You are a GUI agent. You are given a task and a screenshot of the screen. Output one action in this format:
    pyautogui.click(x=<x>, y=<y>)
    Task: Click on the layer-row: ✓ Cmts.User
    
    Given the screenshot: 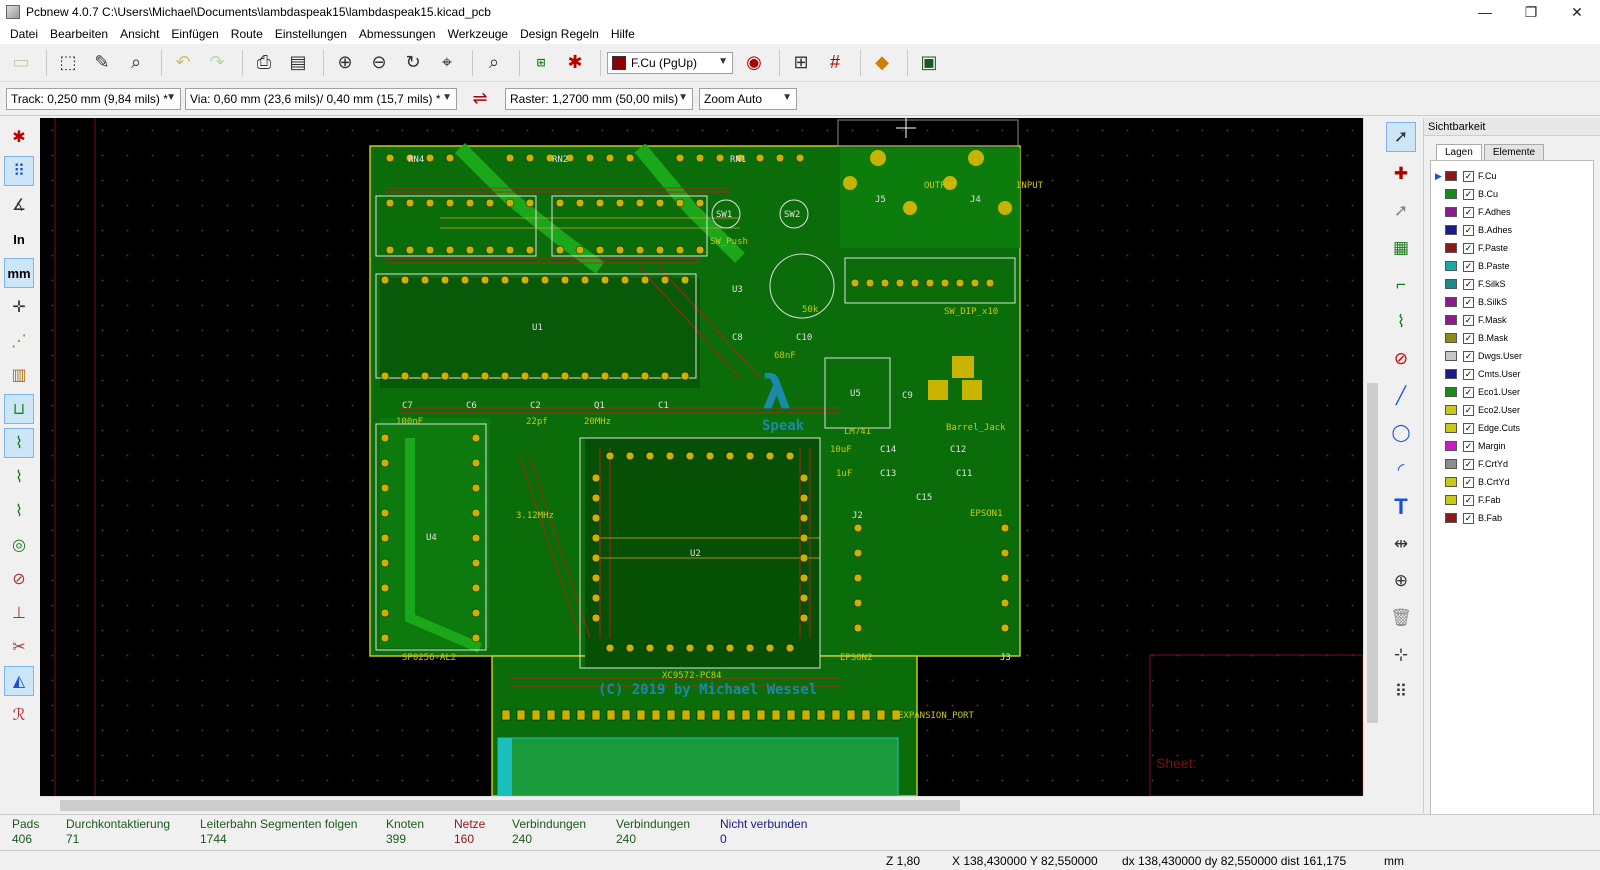 What is the action you would take?
    pyautogui.click(x=1512, y=374)
    